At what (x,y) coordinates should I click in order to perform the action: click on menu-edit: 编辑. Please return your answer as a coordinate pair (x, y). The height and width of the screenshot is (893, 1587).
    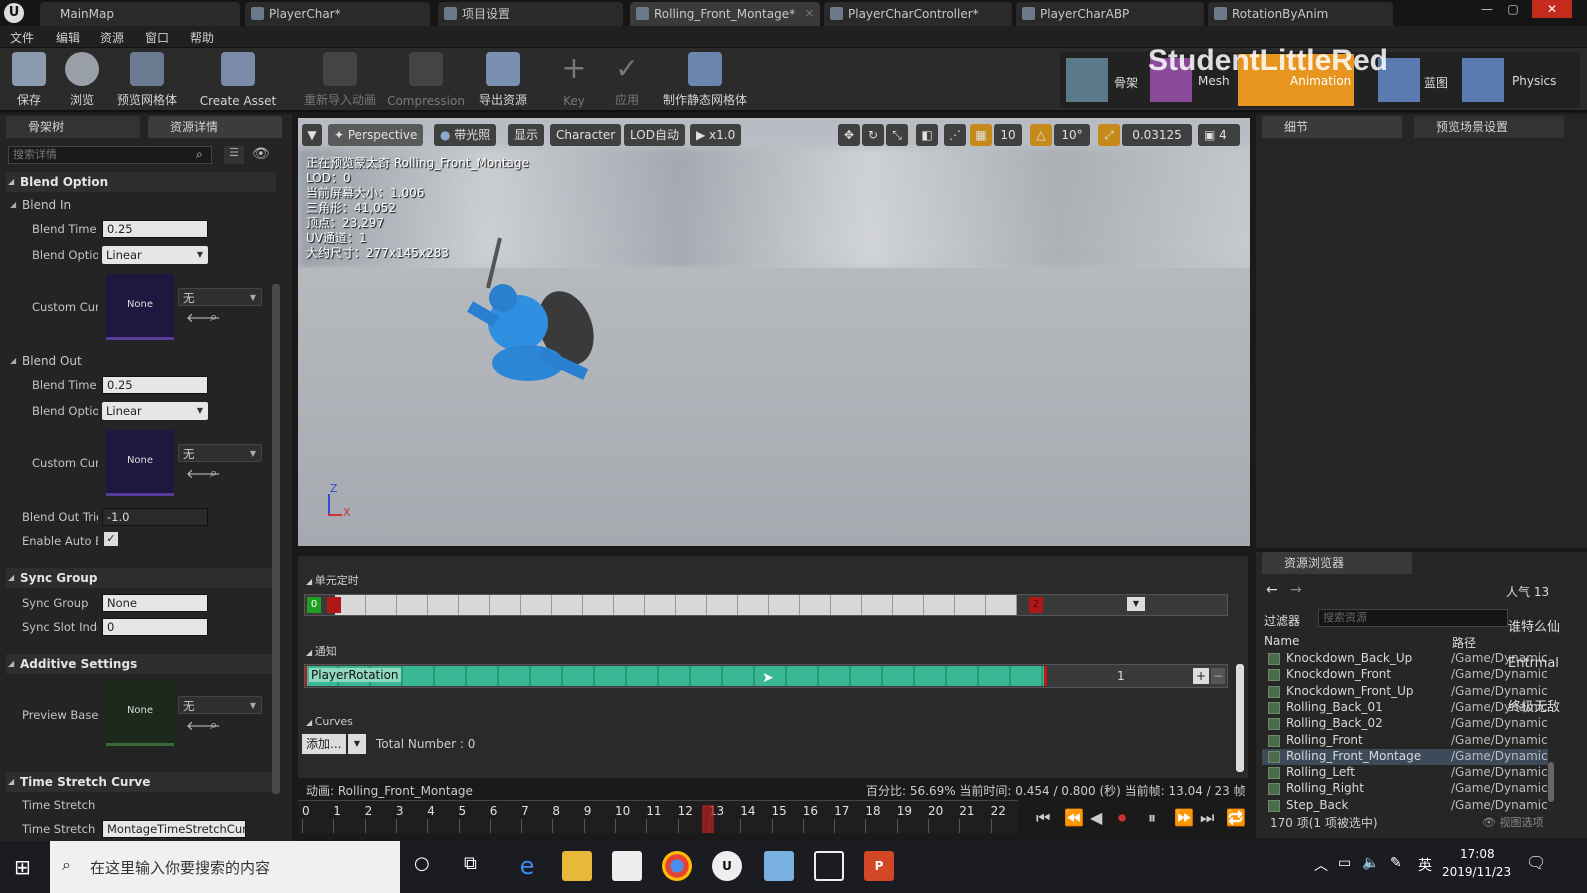
    Looking at the image, I should click on (68, 37).